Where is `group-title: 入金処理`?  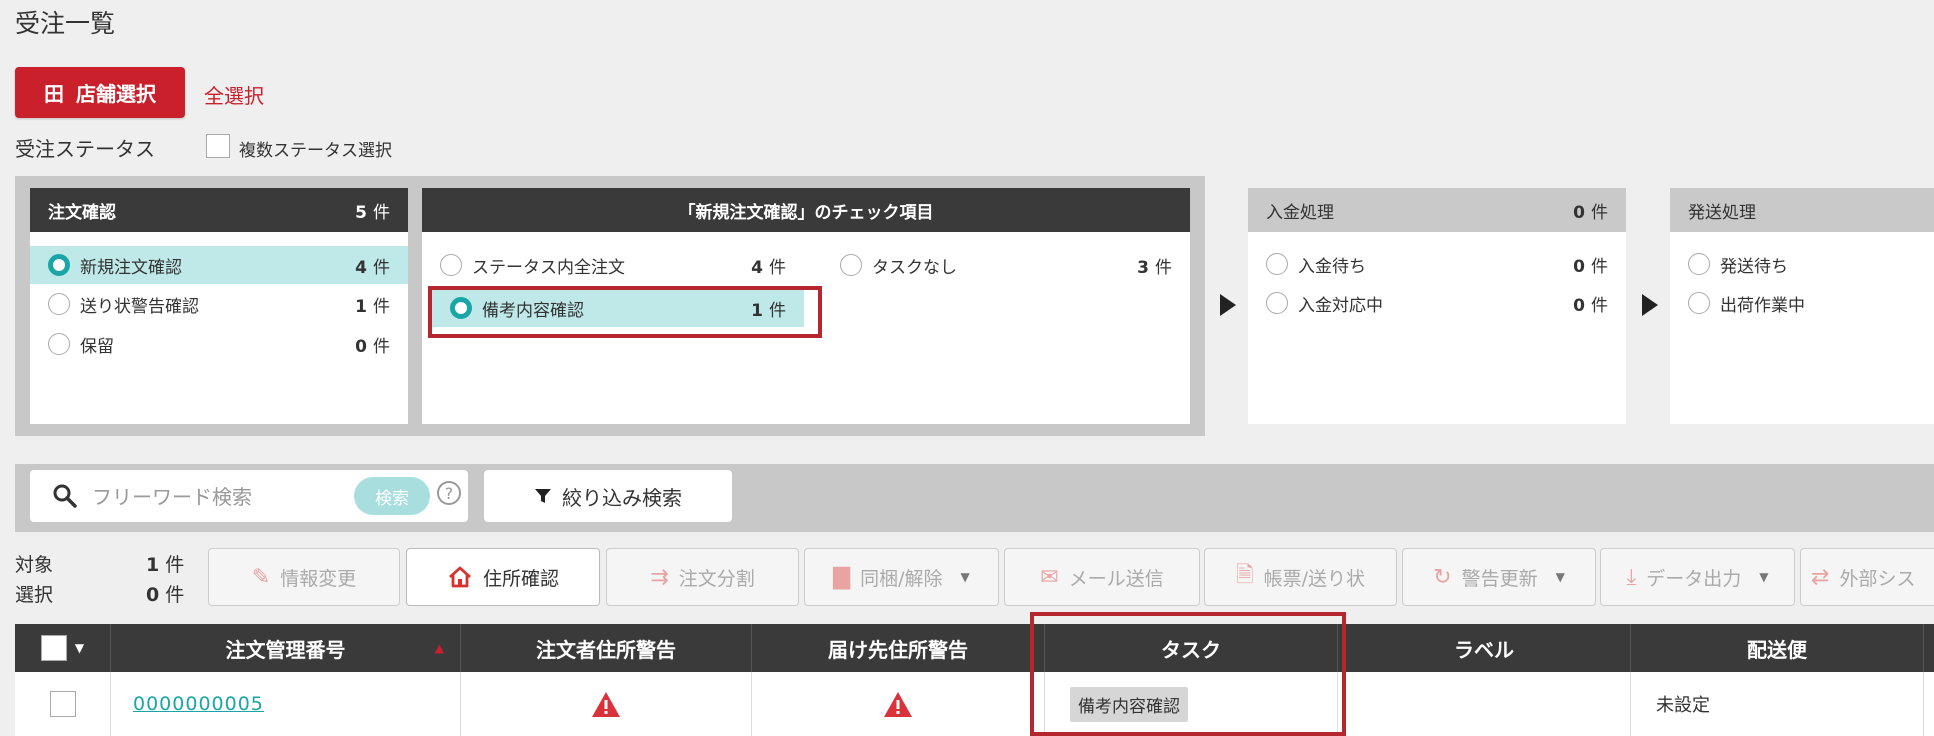
group-title: 入金処理 is located at coordinates (1300, 212).